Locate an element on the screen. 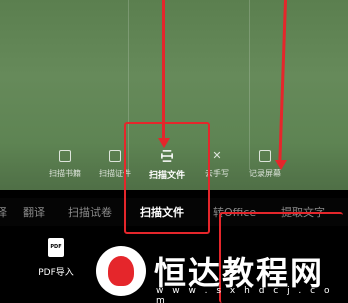  grid-line is located at coordinates (249, 85).